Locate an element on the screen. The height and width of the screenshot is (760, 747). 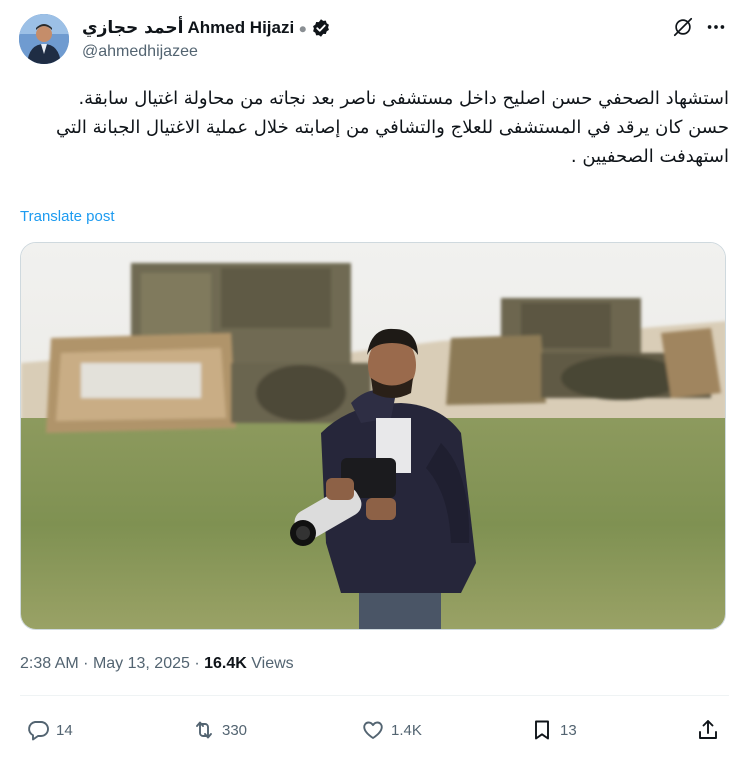
share-button is located at coordinates (708, 730).